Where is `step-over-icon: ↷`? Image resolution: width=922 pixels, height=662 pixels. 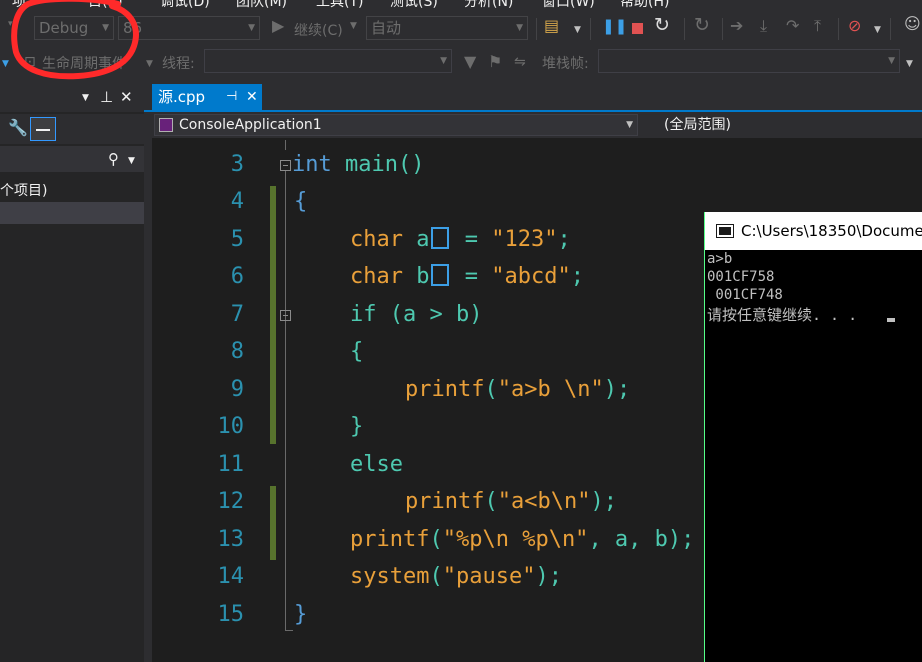
step-over-icon: ↷ is located at coordinates (792, 26).